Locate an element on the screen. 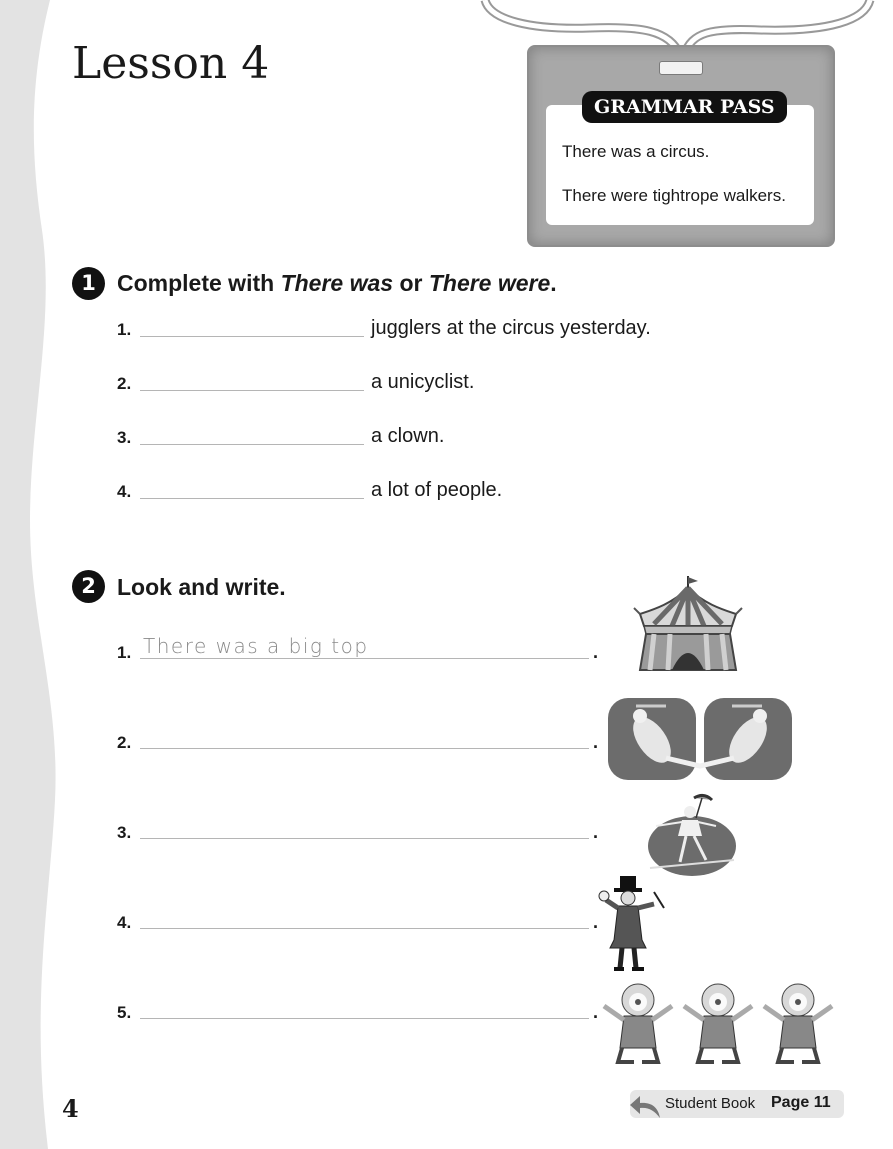 This screenshot has height=1149, width=893. ex1-item-4-answer-line is located at coordinates (252, 498).